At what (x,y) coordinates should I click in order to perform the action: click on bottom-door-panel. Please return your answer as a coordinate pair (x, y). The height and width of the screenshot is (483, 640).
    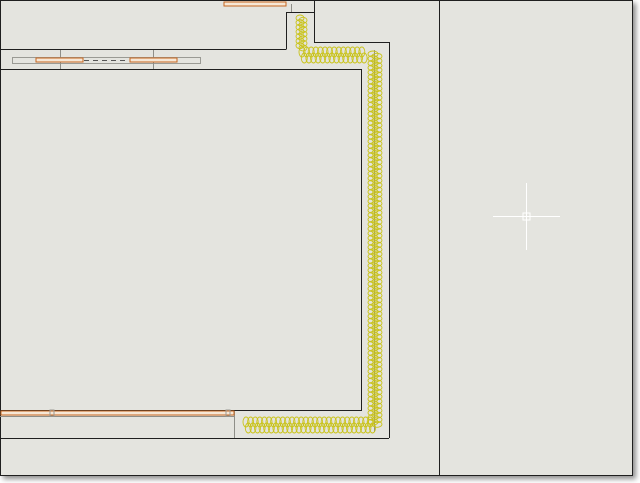
    Looking at the image, I should click on (117, 413).